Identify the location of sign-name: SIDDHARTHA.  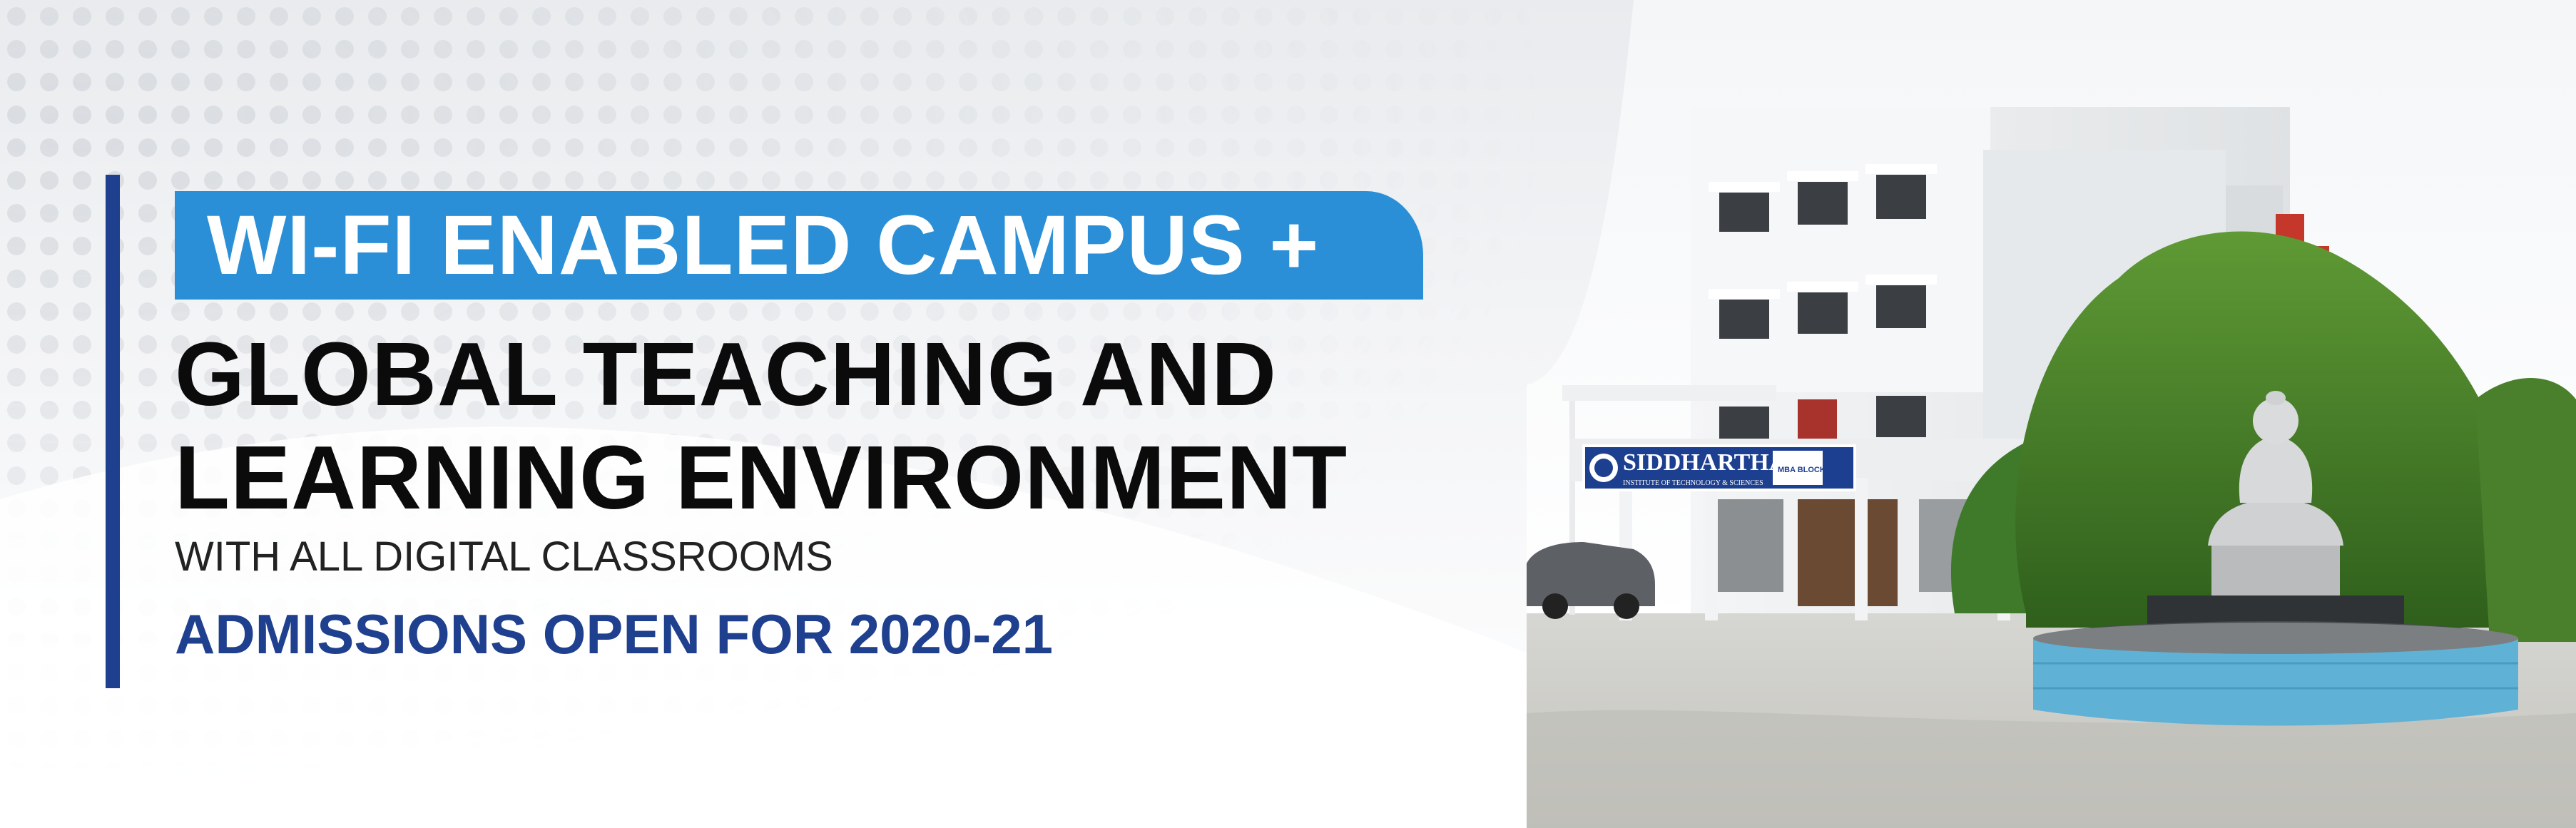
(1705, 463).